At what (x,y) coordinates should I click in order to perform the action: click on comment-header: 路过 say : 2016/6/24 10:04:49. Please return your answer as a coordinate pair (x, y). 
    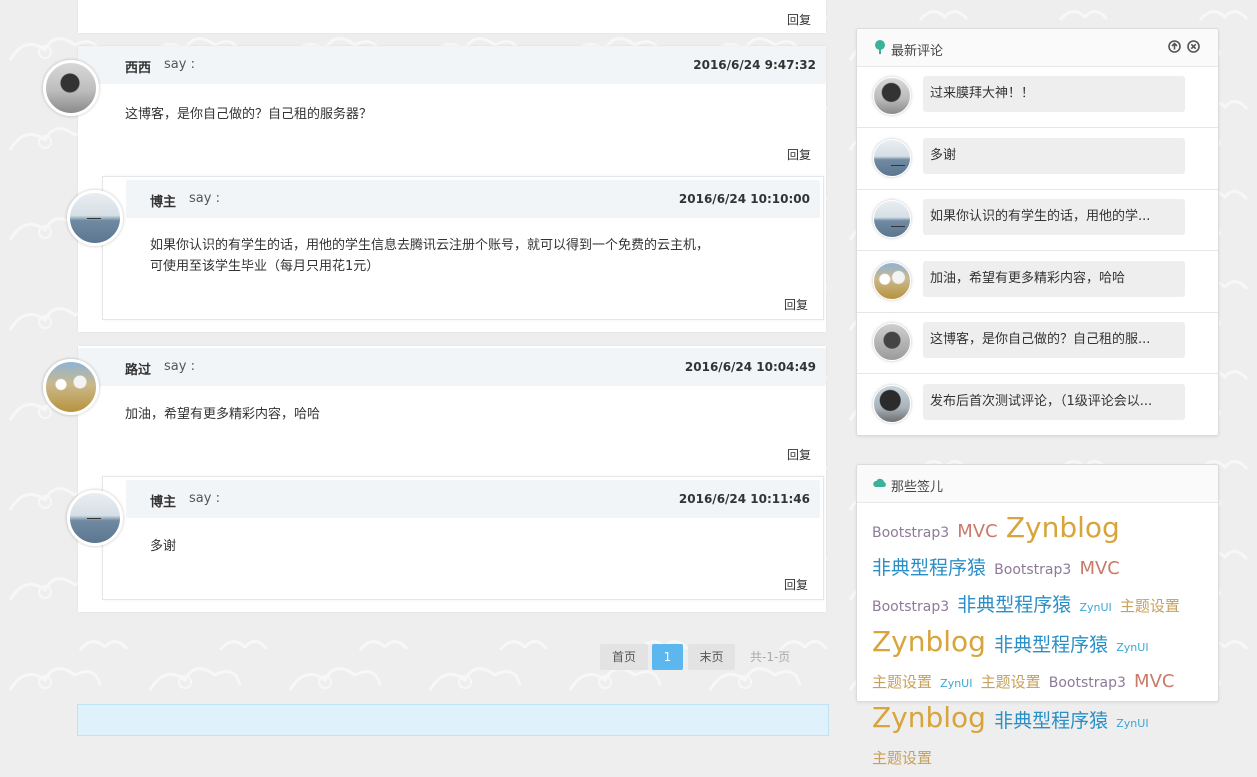
    Looking at the image, I should click on (452, 367).